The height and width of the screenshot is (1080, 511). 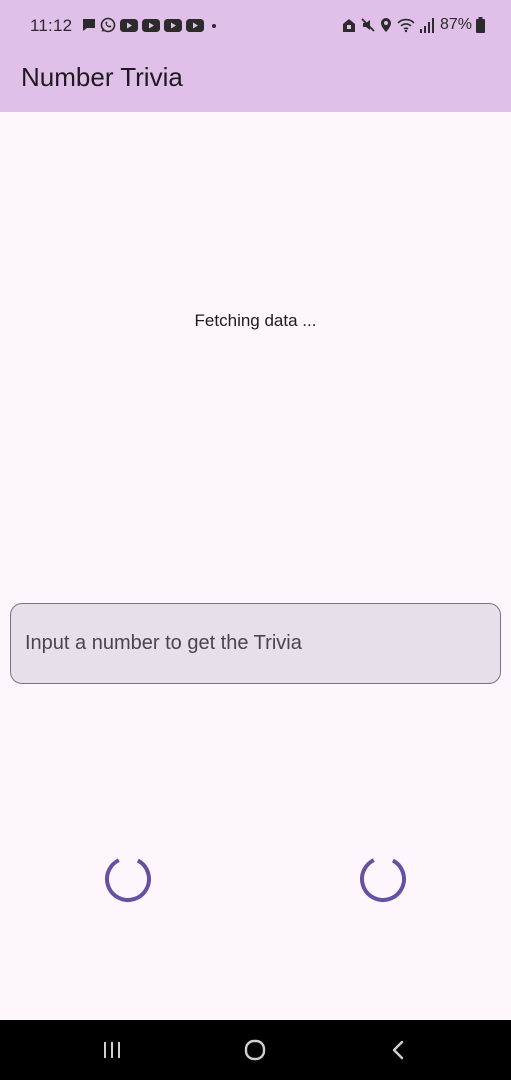 I want to click on app-bar: Number Trivia, so click(x=255, y=82).